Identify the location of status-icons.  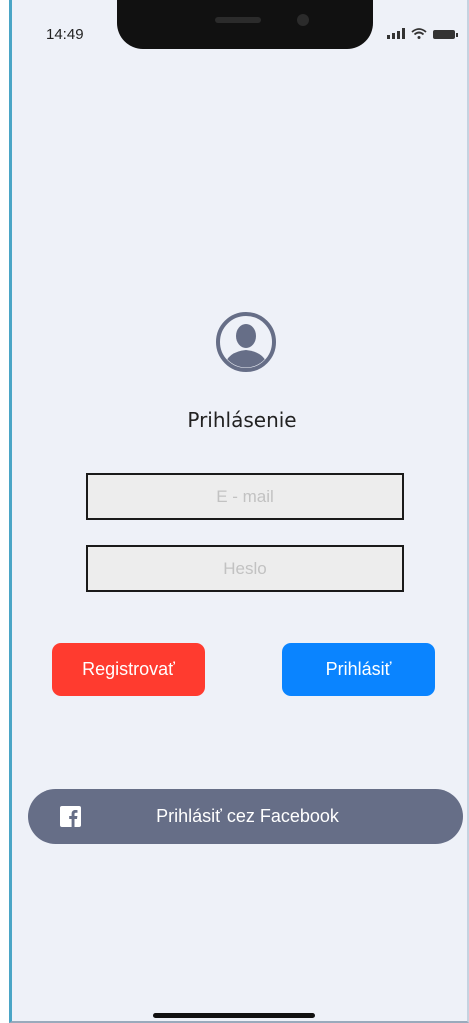
(422, 33).